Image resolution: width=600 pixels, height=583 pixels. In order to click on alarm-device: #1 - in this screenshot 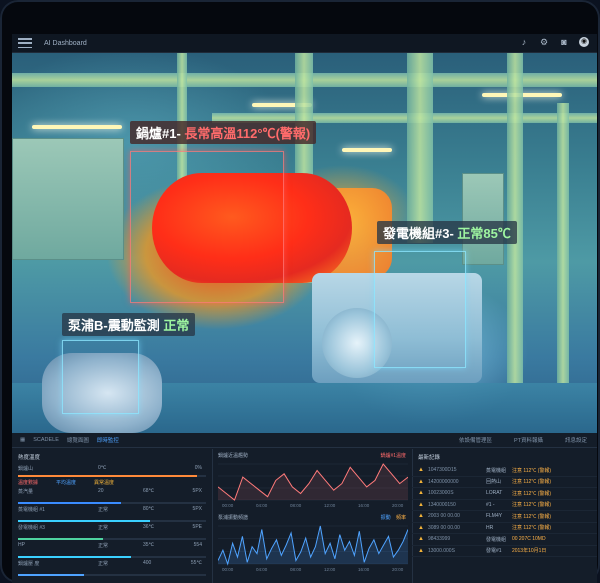, I will do `click(490, 504)`.